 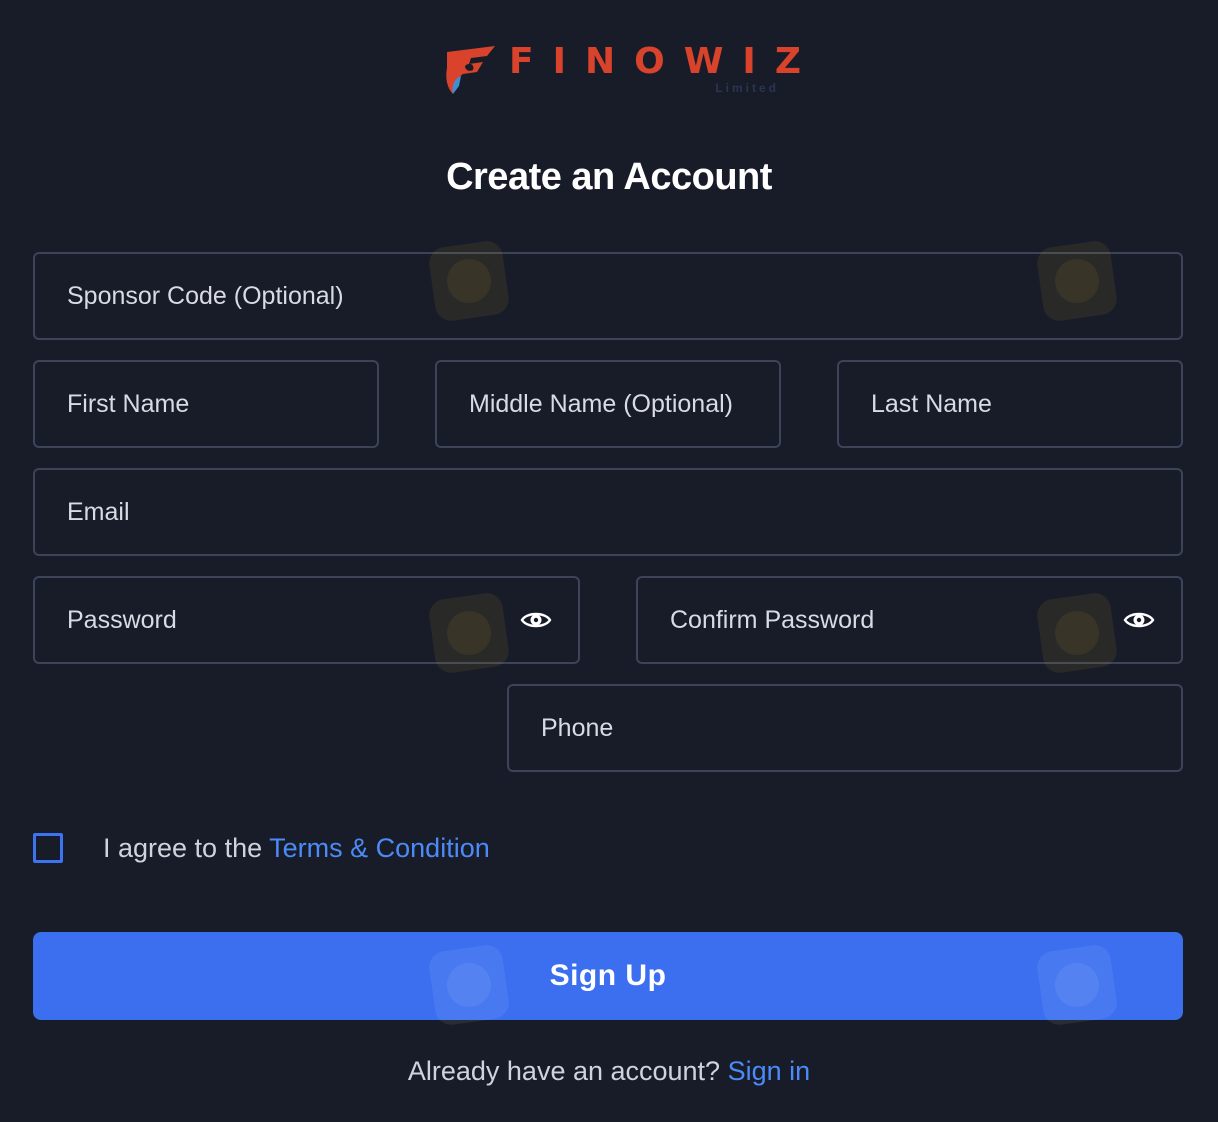 I want to click on terms-checkbox, so click(x=48, y=848).